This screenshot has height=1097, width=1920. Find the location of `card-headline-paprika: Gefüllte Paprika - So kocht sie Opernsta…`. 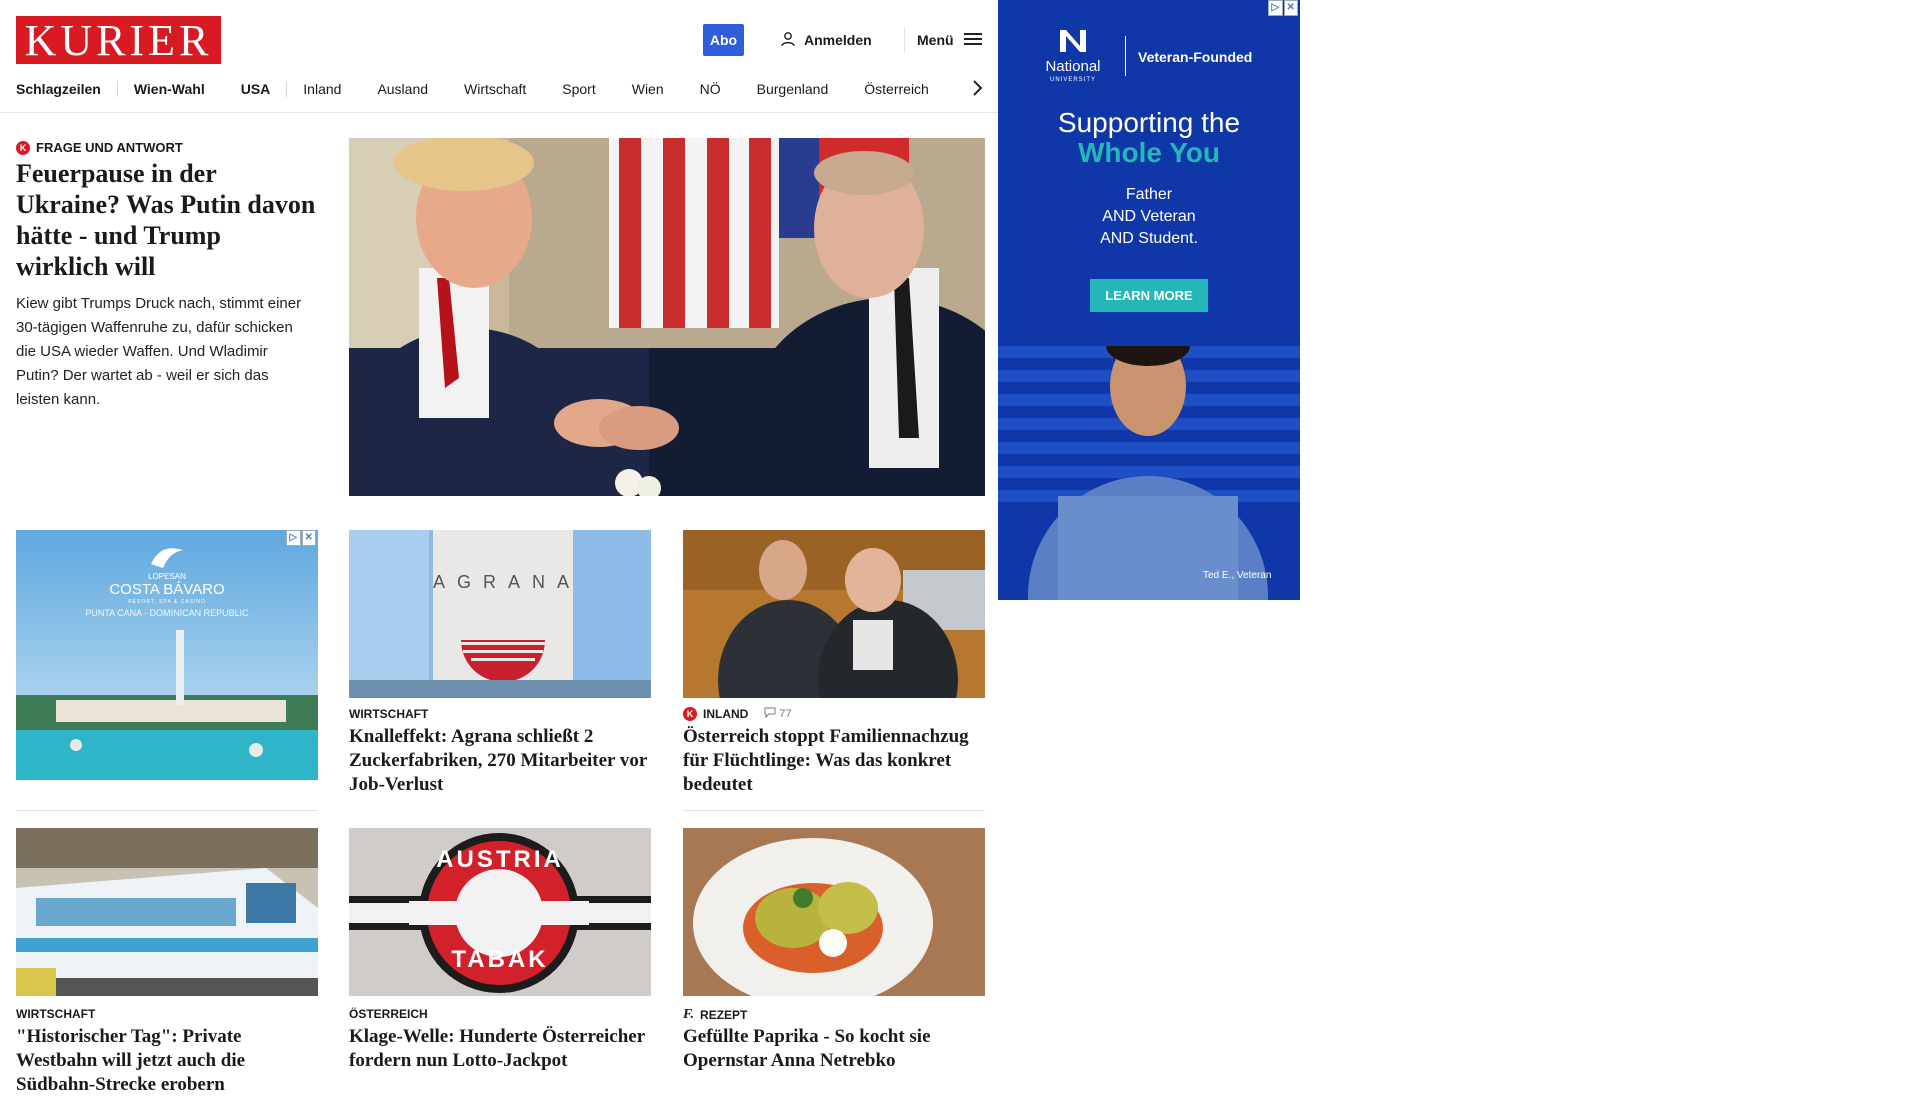

card-headline-paprika: Gefüllte Paprika - So kocht sie Opernsta… is located at coordinates (834, 1049).